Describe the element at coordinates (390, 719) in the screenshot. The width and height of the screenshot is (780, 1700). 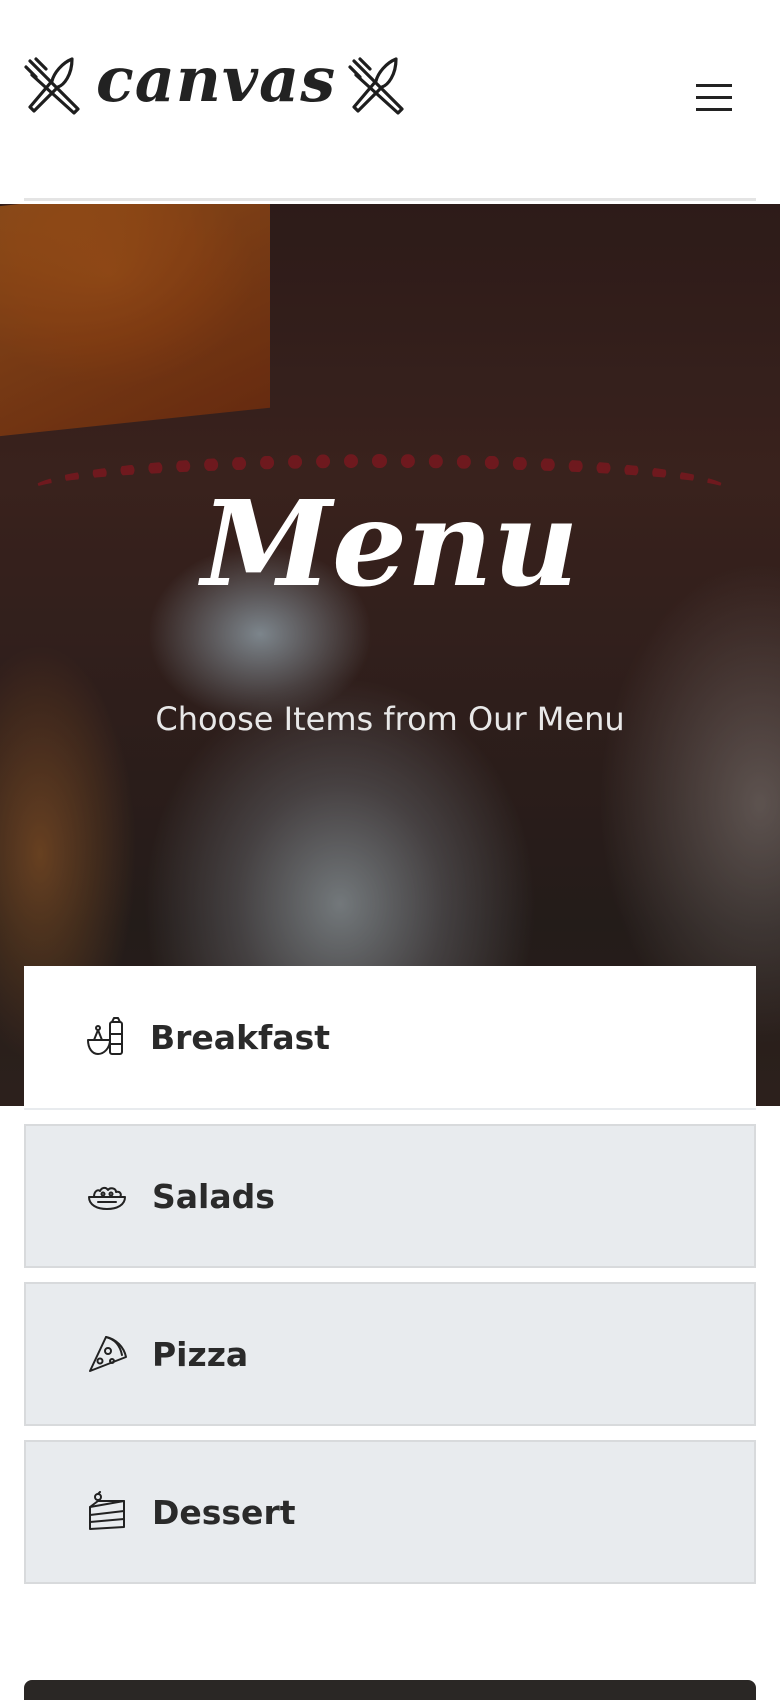
I see `page-subtitle: Choose Items from Our Menu` at that location.